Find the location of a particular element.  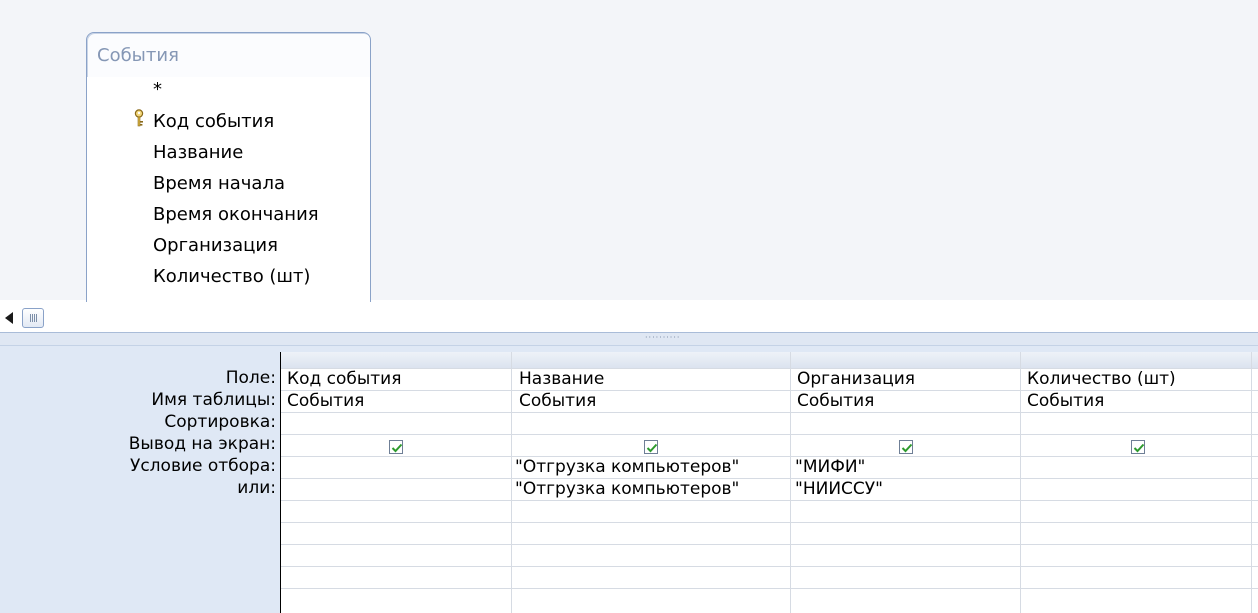

row-label-or: или: is located at coordinates (256, 488).